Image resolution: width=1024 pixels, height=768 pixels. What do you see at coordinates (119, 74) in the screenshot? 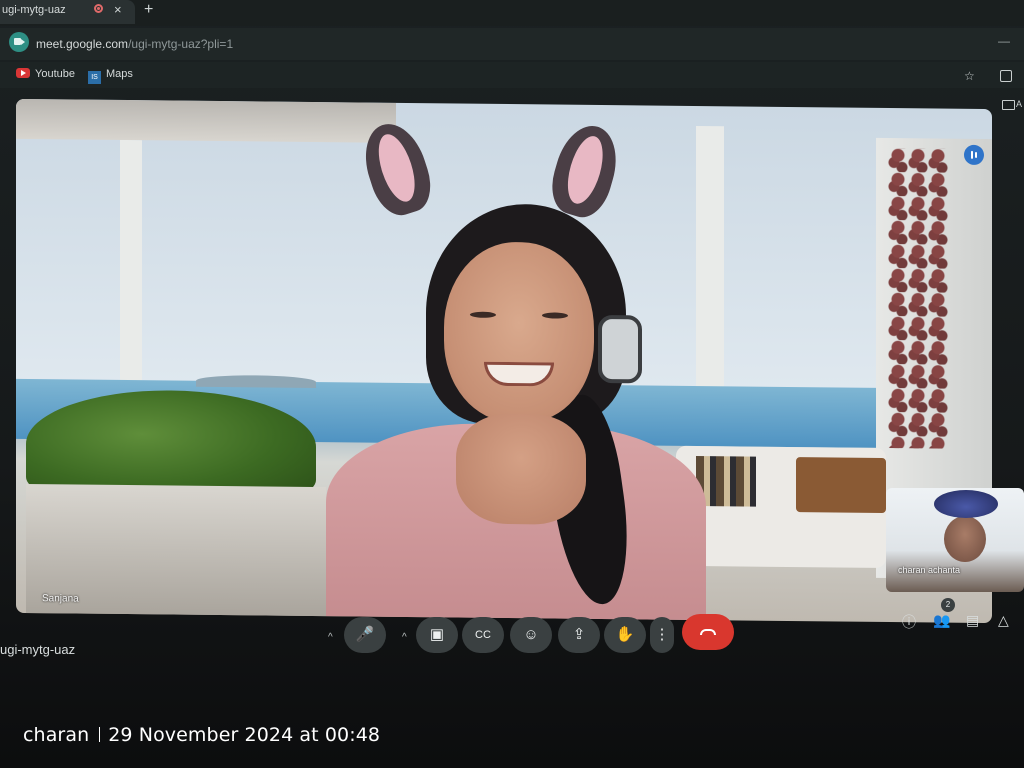
I see `bookmark-label: Maps` at bounding box center [119, 74].